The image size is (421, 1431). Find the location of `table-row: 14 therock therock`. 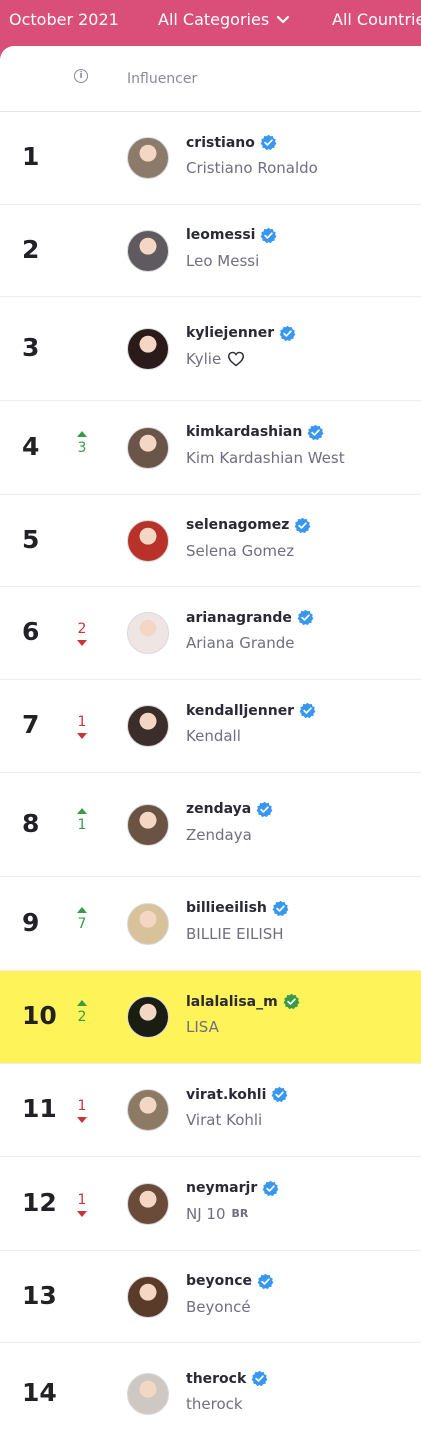

table-row: 14 therock therock is located at coordinates (210, 1387).